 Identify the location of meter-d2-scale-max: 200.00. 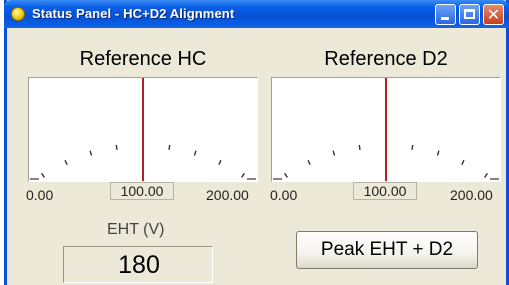
(471, 195).